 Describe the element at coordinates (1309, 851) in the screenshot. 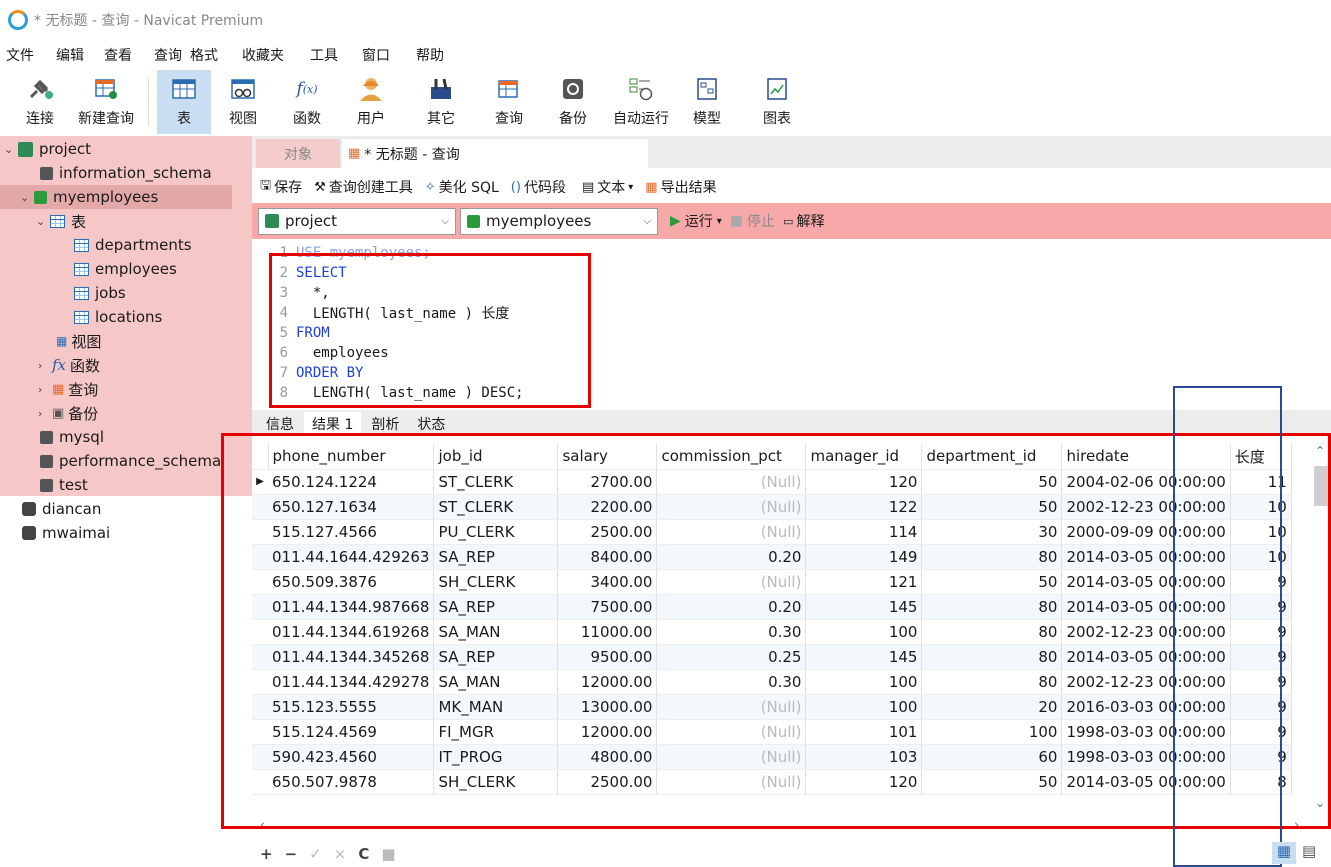

I see `form-view-icon: ▤` at that location.